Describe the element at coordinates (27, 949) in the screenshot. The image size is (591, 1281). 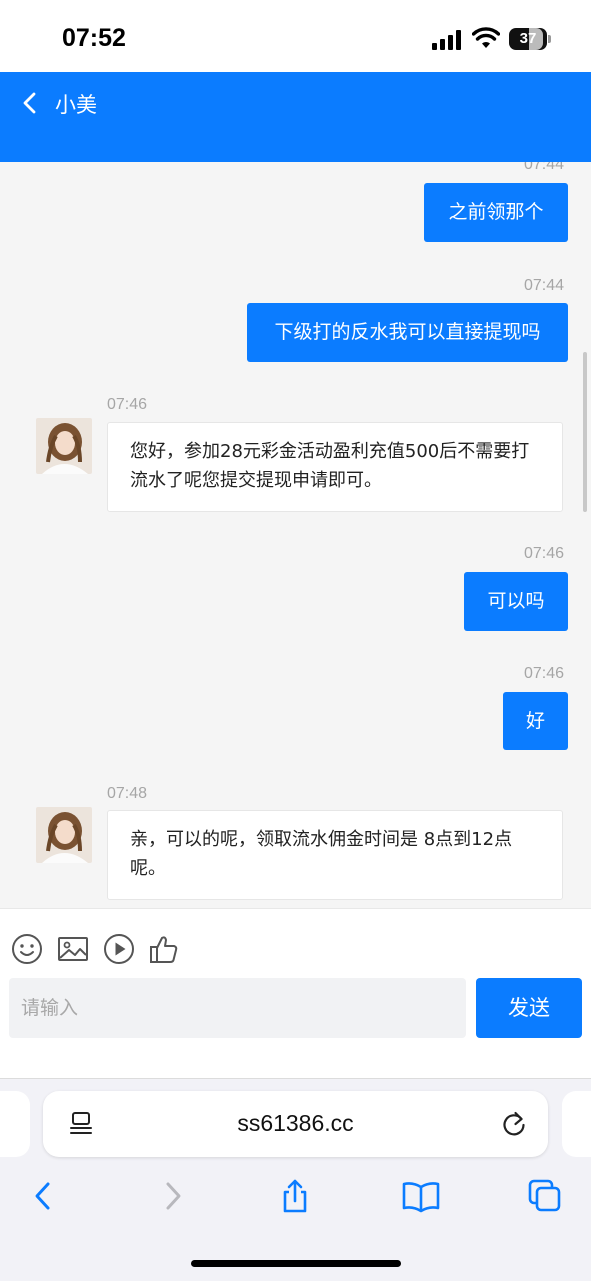
I see `emoji-icon` at that location.